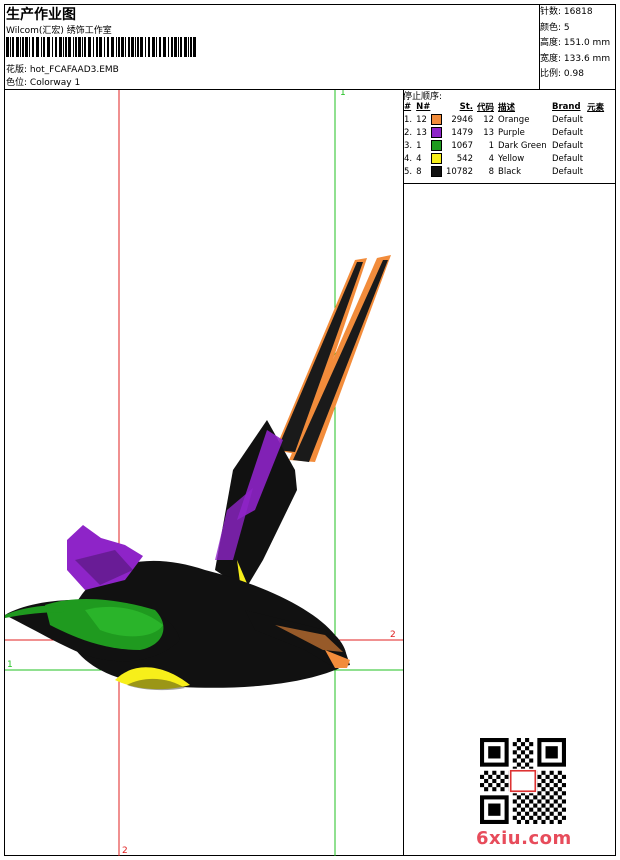 This screenshot has width=620, height=860. I want to click on row-code: 1, so click(491, 145).